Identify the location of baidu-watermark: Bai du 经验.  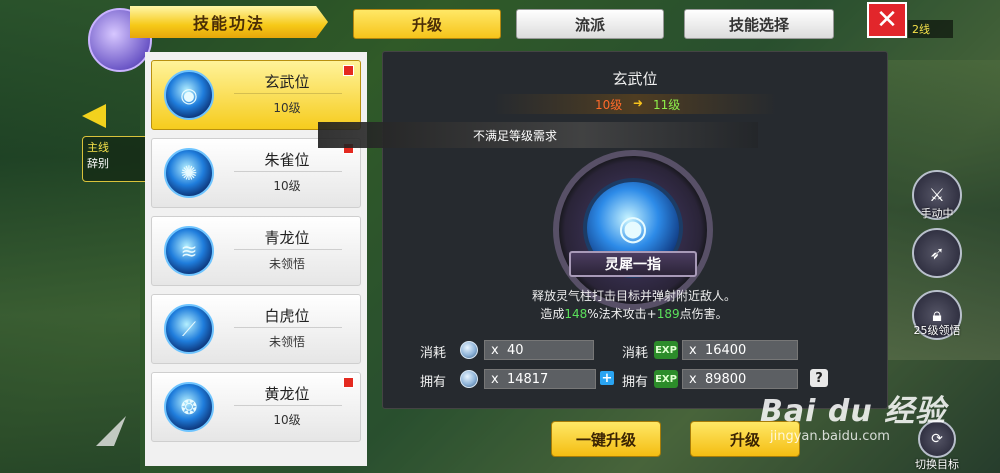
(853, 411).